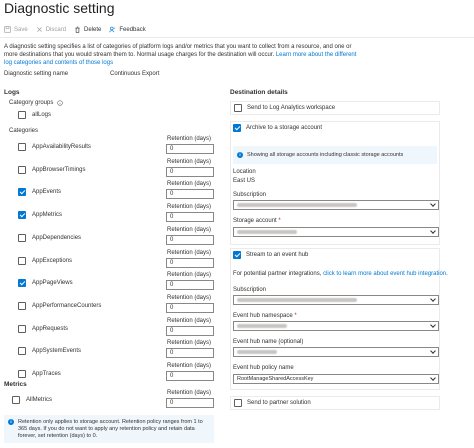 The width and height of the screenshot is (474, 448). What do you see at coordinates (263, 368) in the screenshot?
I see `eh-policy-label: Event hub policy name` at bounding box center [263, 368].